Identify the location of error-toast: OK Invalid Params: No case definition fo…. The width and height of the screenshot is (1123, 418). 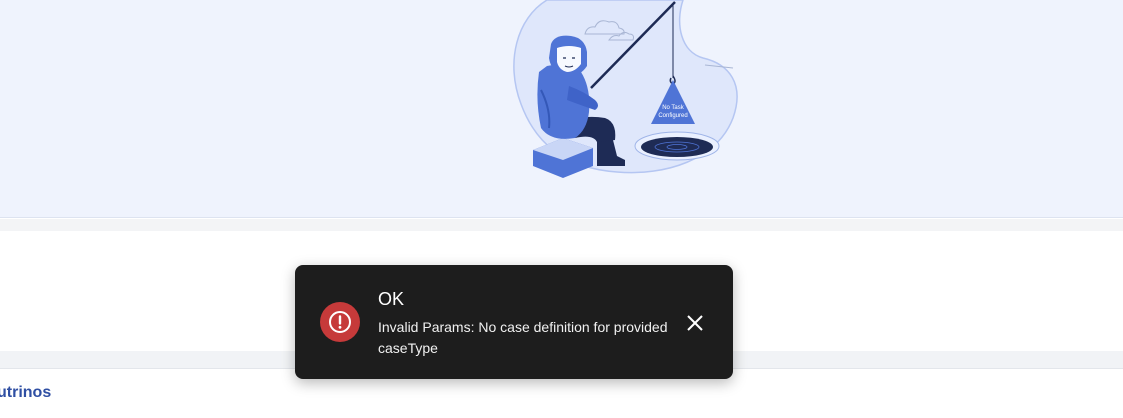
(514, 322).